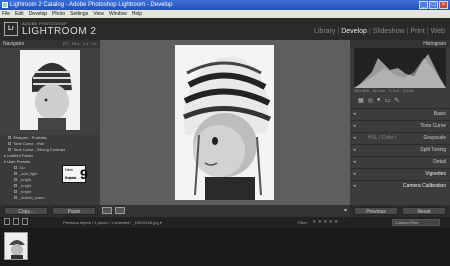 Image resolution: width=450 pixels, height=266 pixels. What do you see at coordinates (438, 31) in the screenshot?
I see `module-web: Web` at bounding box center [438, 31].